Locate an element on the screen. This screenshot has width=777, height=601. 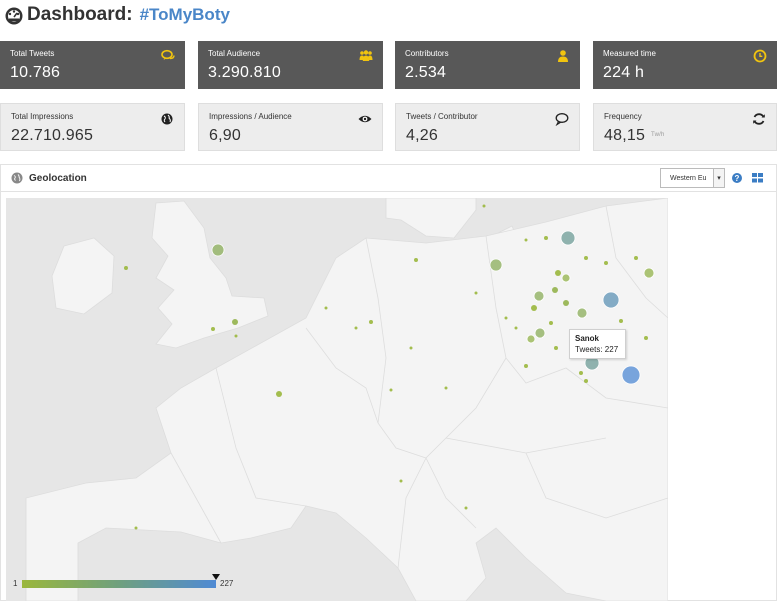
speech-bubble-icon is located at coordinates (562, 119).